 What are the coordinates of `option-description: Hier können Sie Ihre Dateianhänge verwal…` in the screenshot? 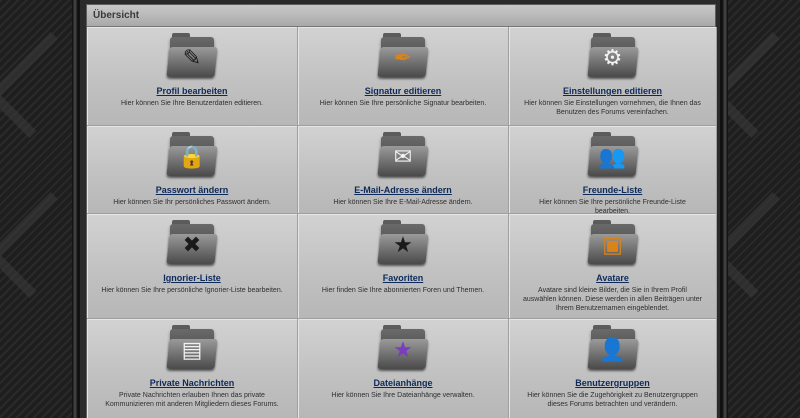 It's located at (403, 395).